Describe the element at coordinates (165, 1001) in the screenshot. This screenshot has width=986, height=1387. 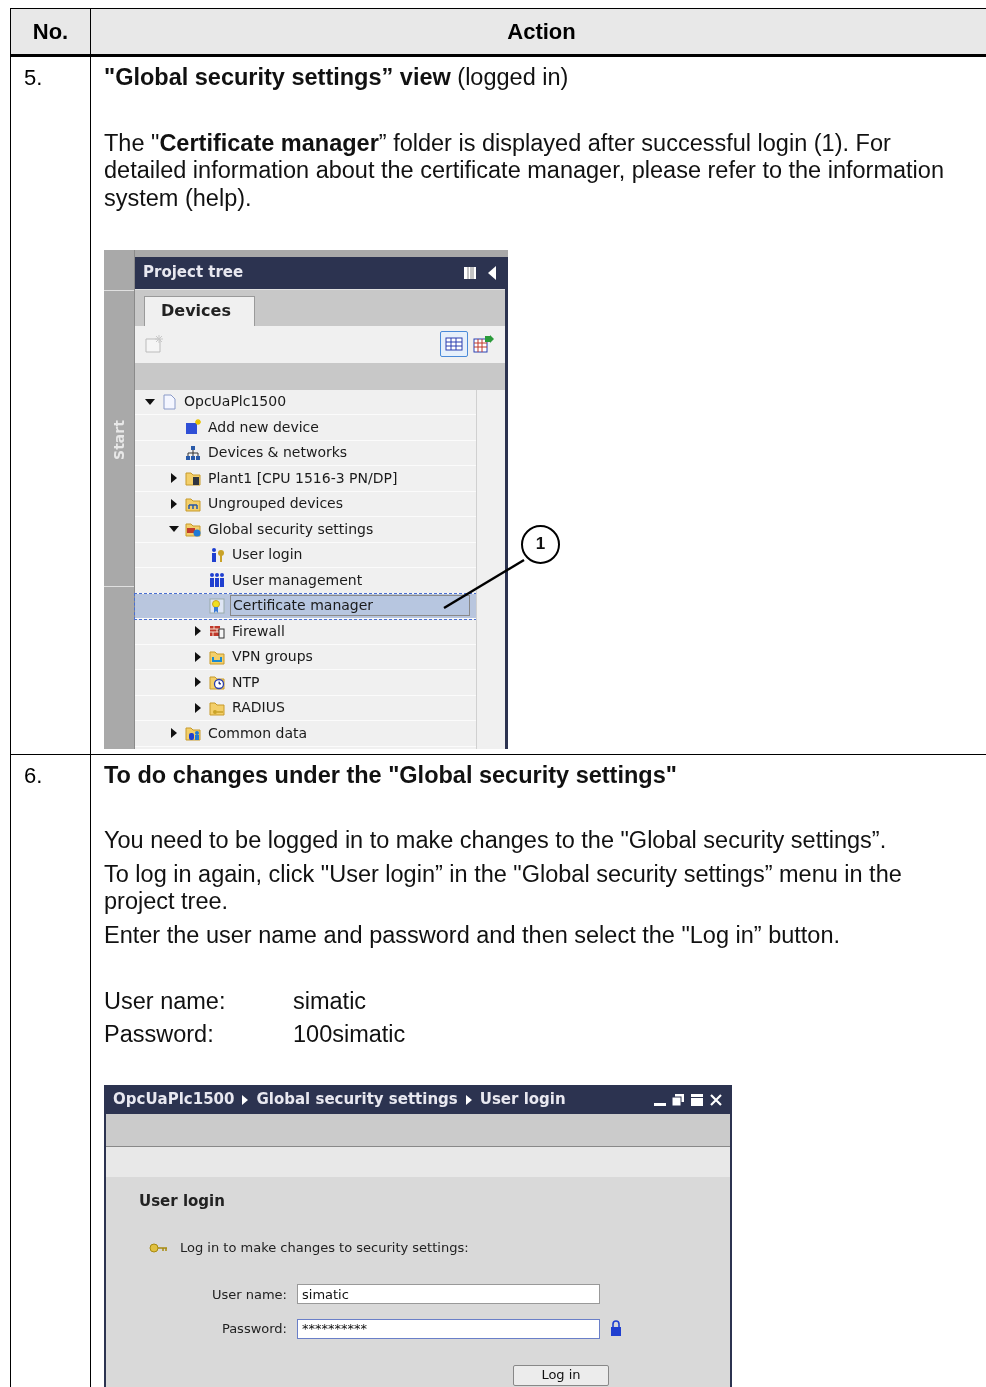
I see `credential-label: User name:` at that location.